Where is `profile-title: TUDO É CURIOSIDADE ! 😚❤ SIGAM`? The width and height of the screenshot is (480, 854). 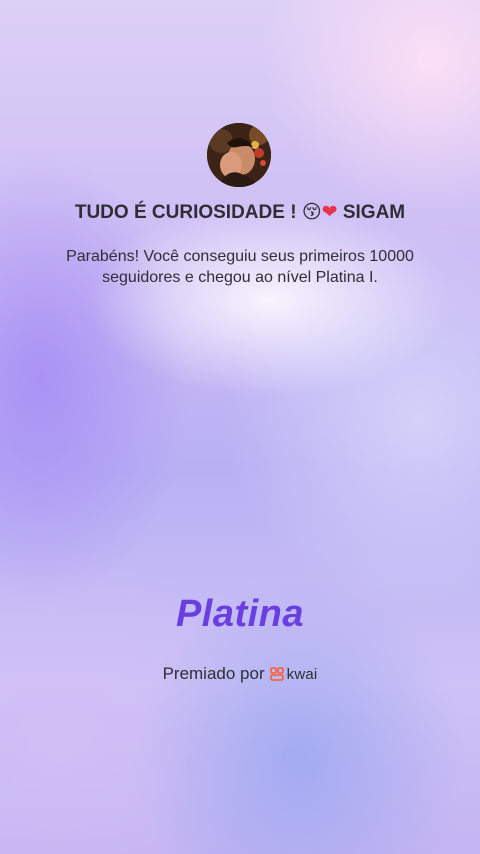 profile-title: TUDO É CURIOSIDADE ! 😚❤ SIGAM is located at coordinates (240, 212).